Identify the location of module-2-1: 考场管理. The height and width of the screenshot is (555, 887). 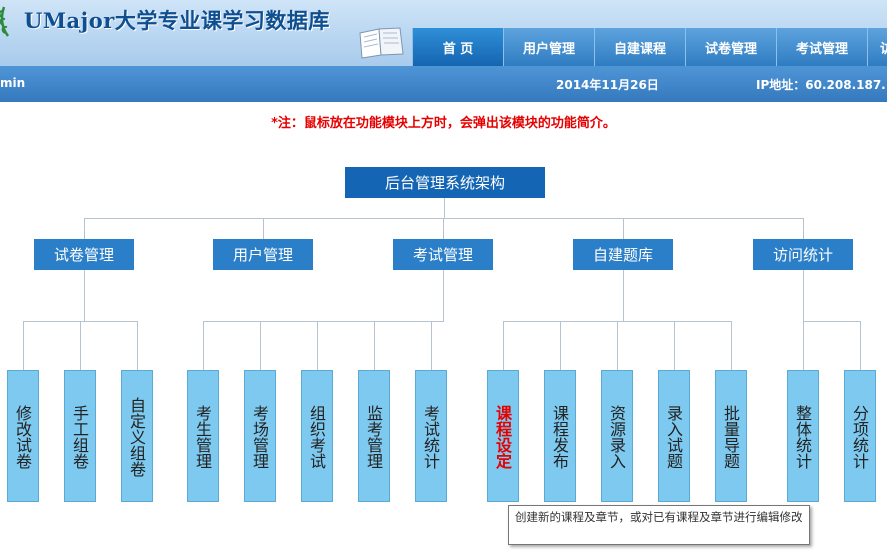
(260, 436).